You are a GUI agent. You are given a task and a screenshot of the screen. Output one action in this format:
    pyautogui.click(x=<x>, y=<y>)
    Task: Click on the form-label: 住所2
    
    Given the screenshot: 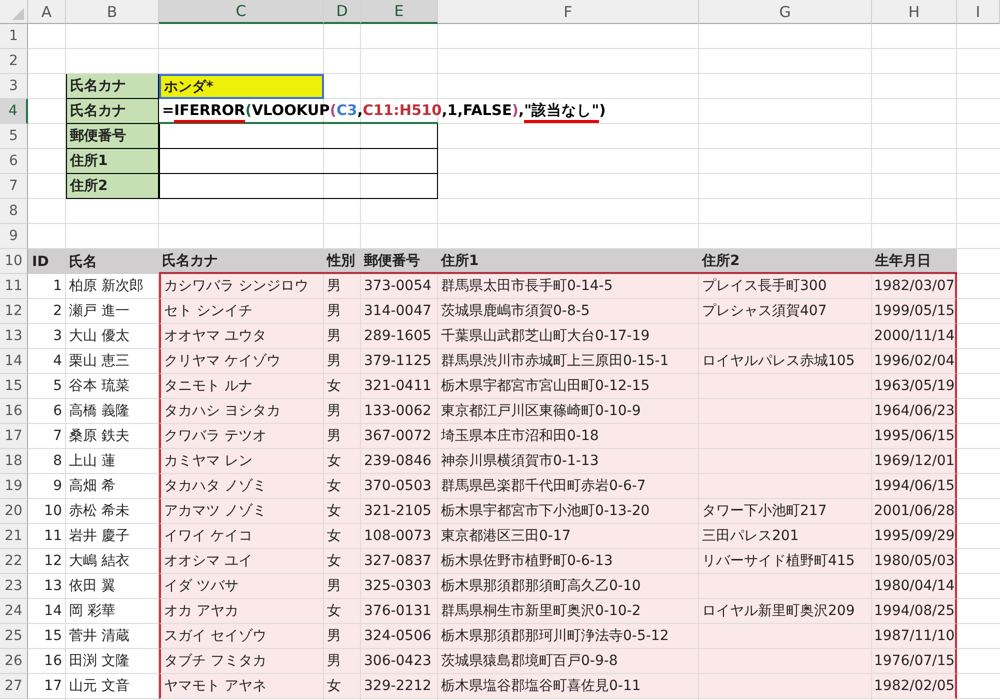 What is the action you would take?
    pyautogui.click(x=112, y=186)
    